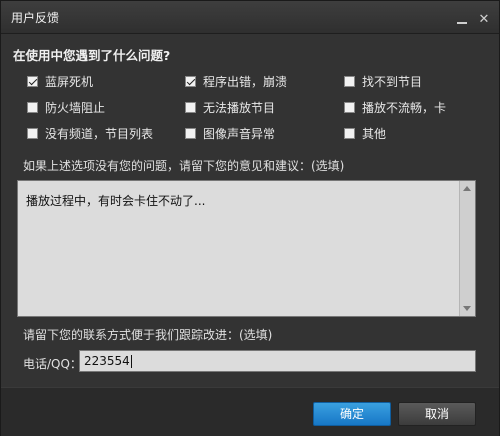  I want to click on option-label: 其他, so click(374, 133).